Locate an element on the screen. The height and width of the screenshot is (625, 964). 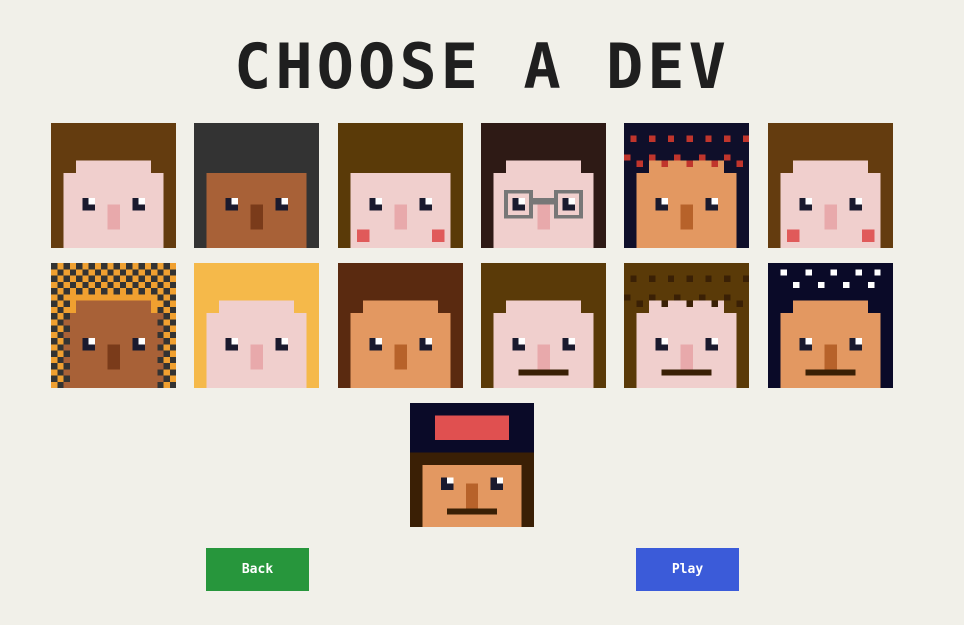
play-button: Play is located at coordinates (687, 569).